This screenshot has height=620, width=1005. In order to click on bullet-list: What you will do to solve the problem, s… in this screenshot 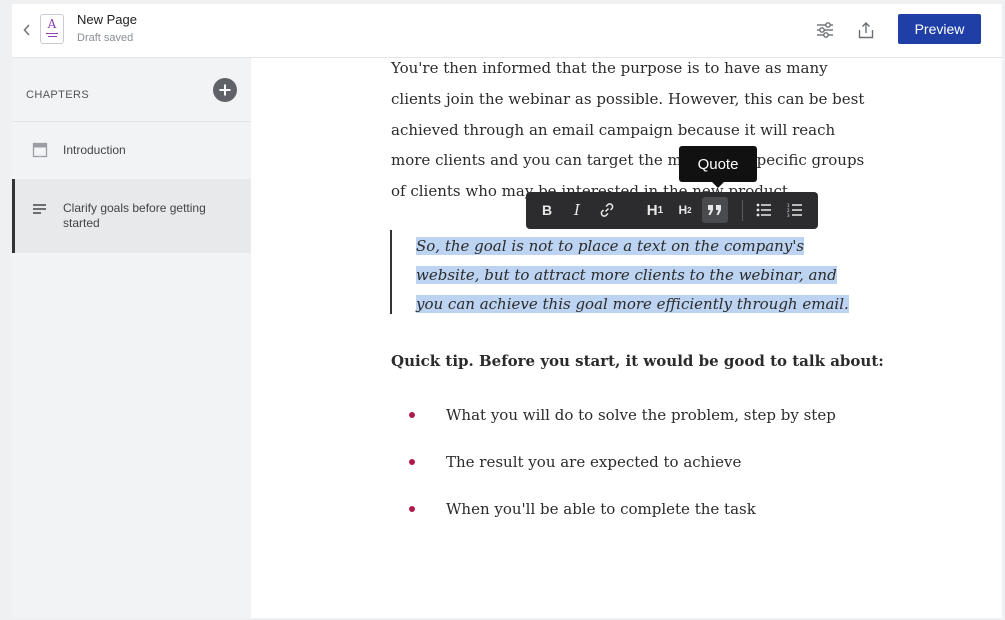, I will do `click(641, 475)`.